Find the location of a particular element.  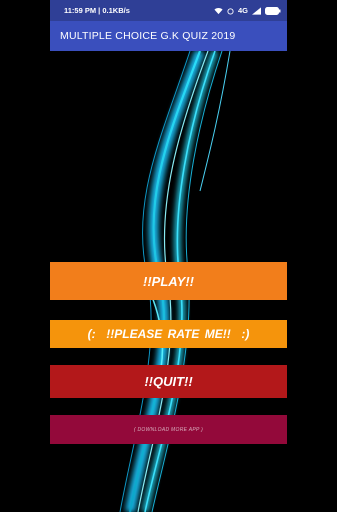

wifi-icon is located at coordinates (218, 10).